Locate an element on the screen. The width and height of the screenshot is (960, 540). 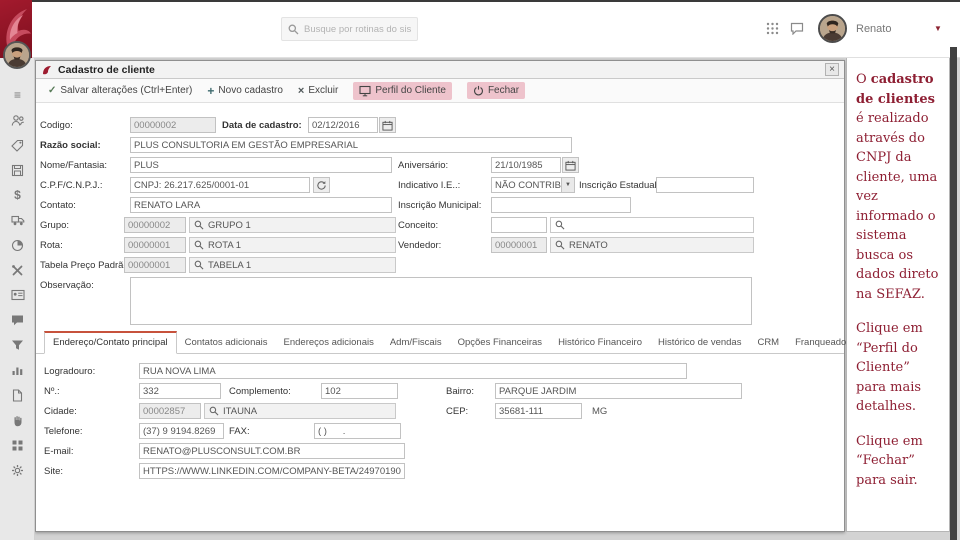
email-label: E-mail: is located at coordinates (59, 451).